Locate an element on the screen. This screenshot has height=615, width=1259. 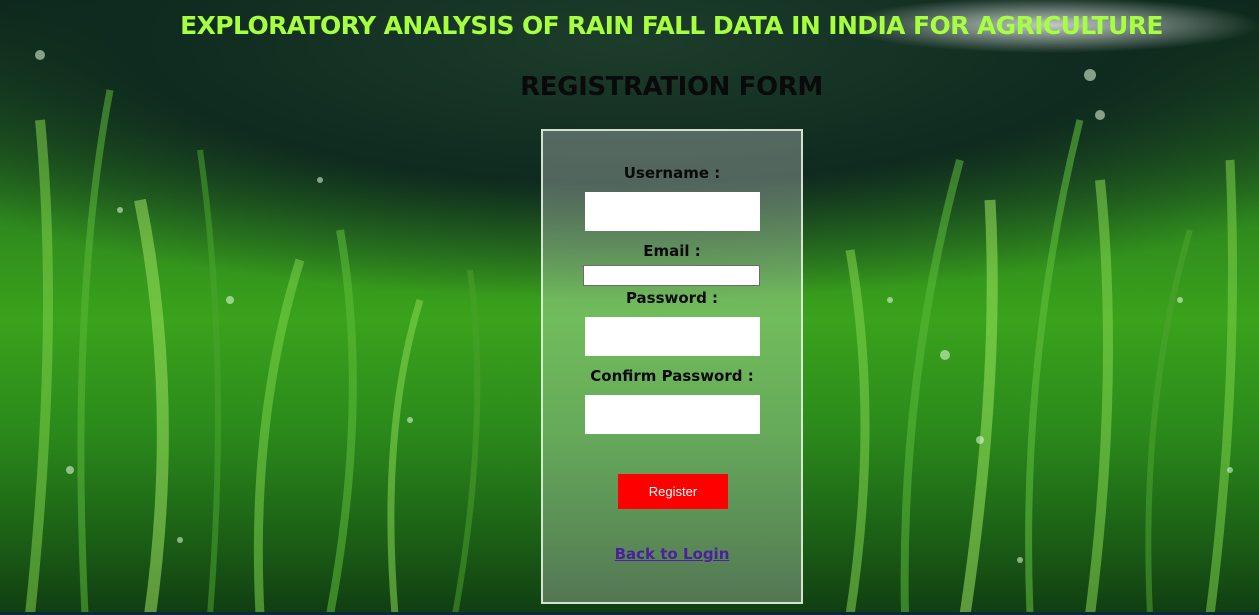
confirm-password-label: Confirm Password : is located at coordinates (672, 376).